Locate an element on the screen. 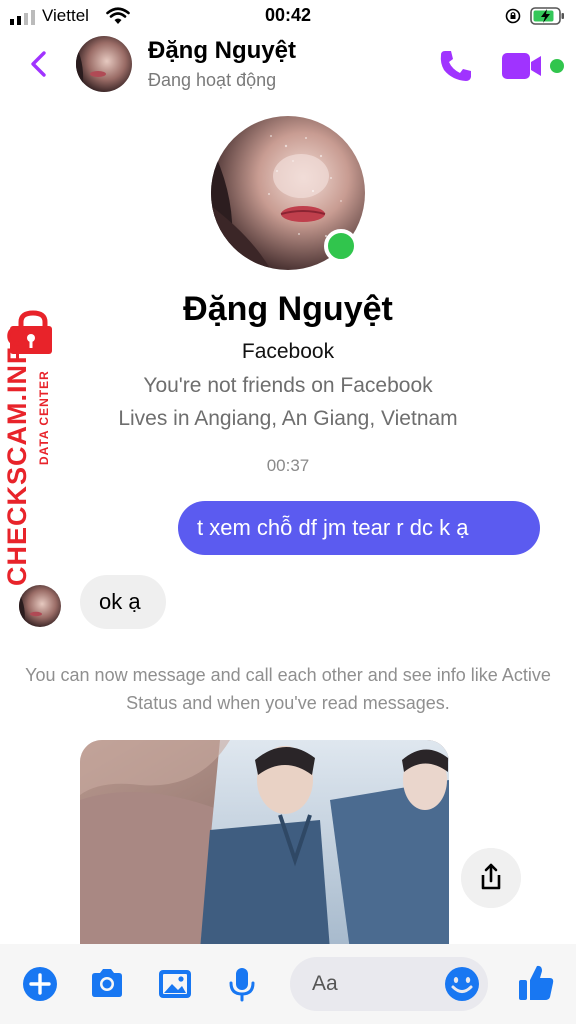  emoji-icon is located at coordinates (462, 984).